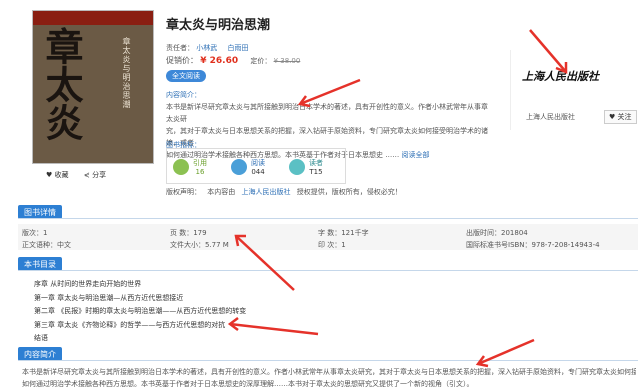 The image size is (640, 390). What do you see at coordinates (329, 93) in the screenshot?
I see `arrow-to-intro` at bounding box center [329, 93].